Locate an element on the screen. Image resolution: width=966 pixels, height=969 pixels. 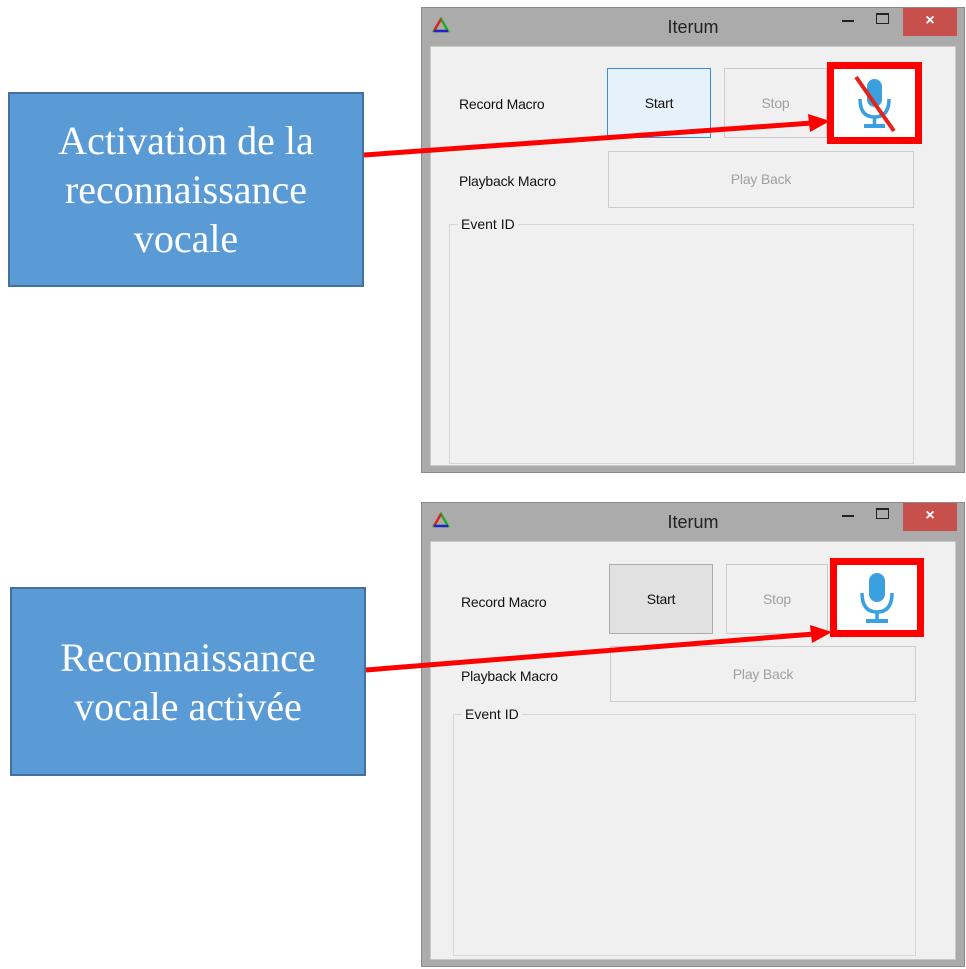
microphone-icon is located at coordinates (877, 598).